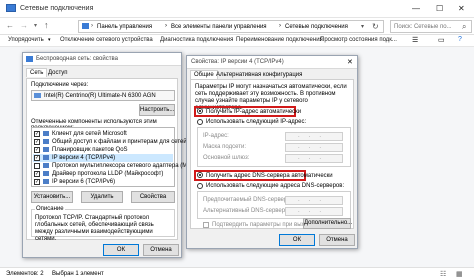 The width and height of the screenshot is (474, 280). I want to click on component-checkbox, so click(37, 166).